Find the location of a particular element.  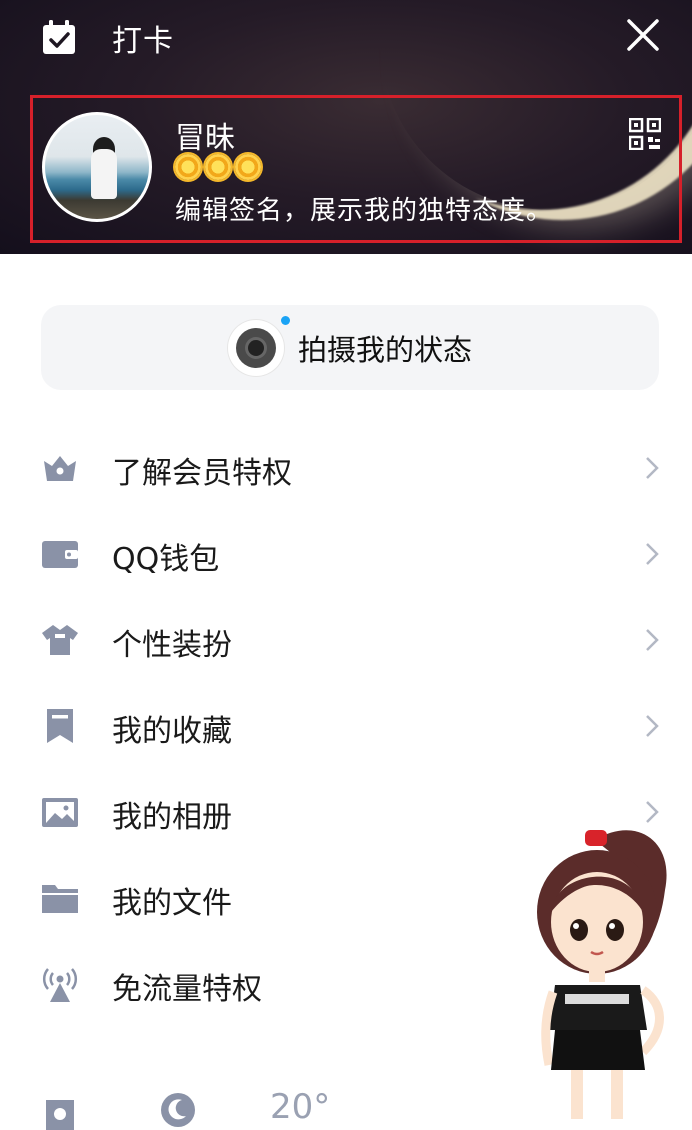

menu-label: 个性装扮 is located at coordinates (172, 645).